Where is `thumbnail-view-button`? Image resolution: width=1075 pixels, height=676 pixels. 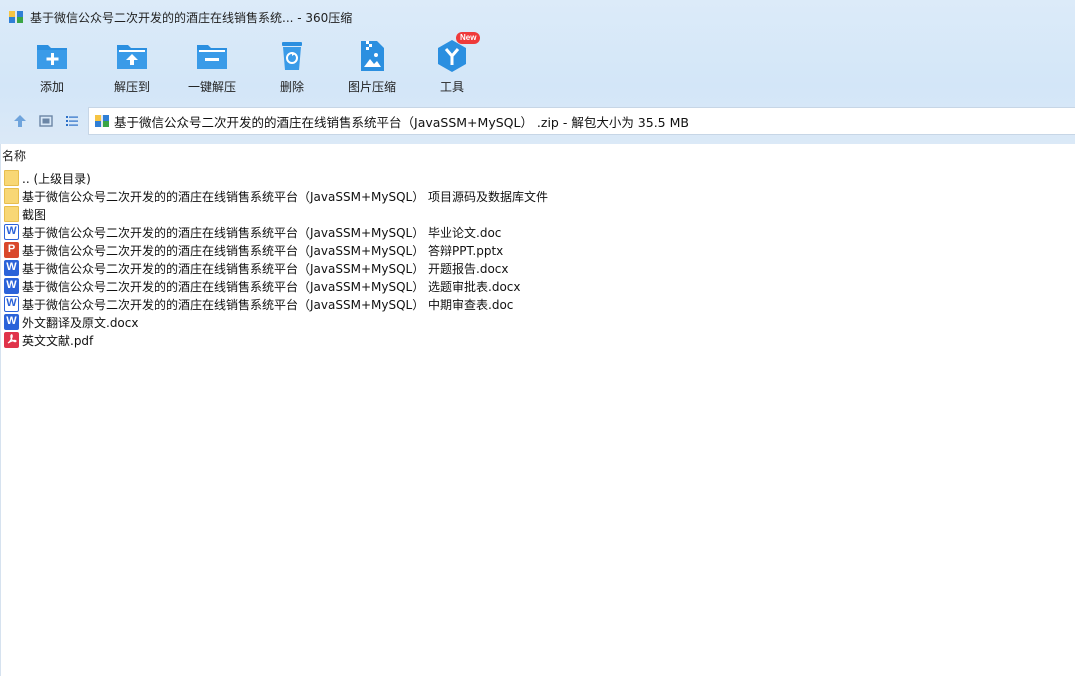
thumbnail-view-button is located at coordinates (46, 121).